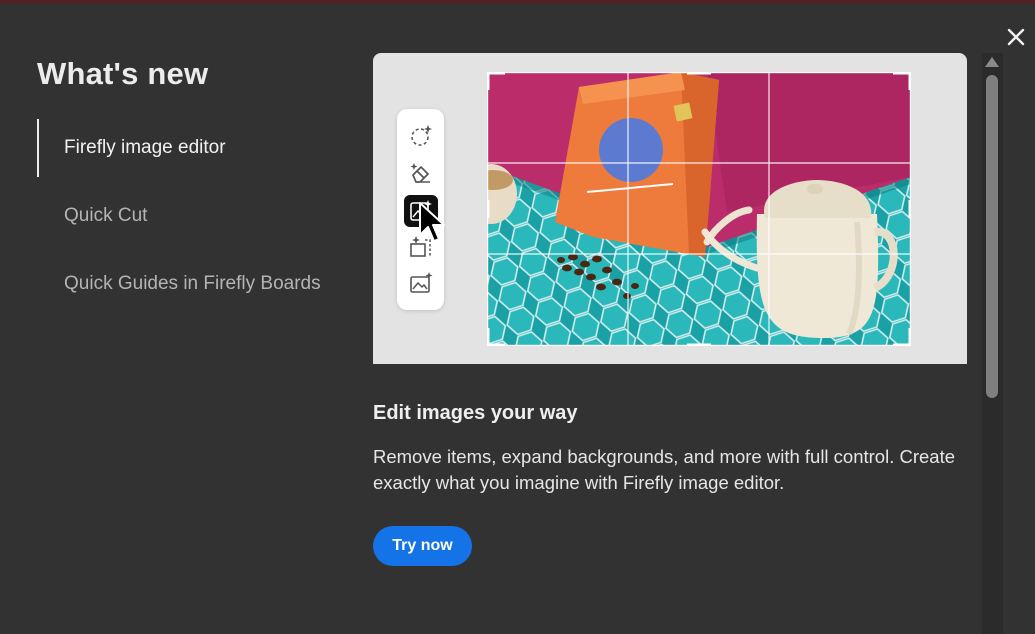  I want to click on try-now-button: Try now, so click(422, 546).